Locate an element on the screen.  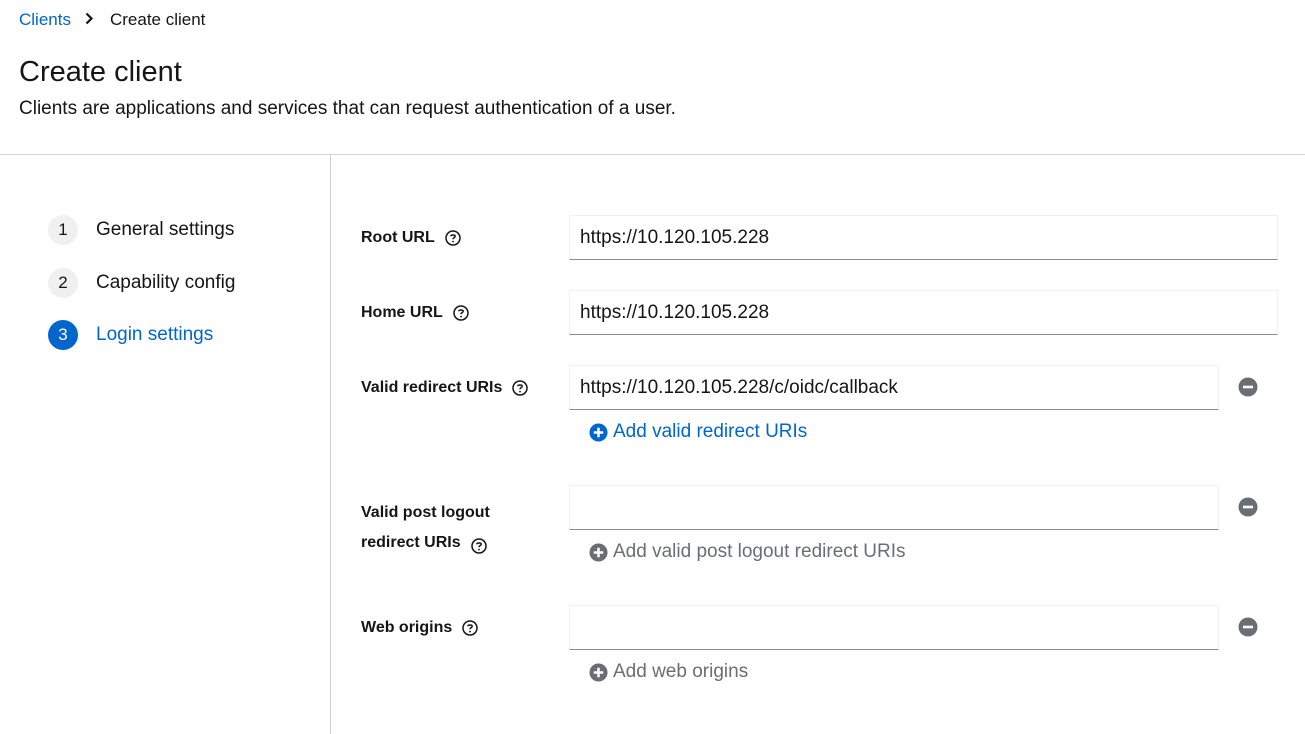
add-web-origins-label: Add web origins is located at coordinates (681, 671).